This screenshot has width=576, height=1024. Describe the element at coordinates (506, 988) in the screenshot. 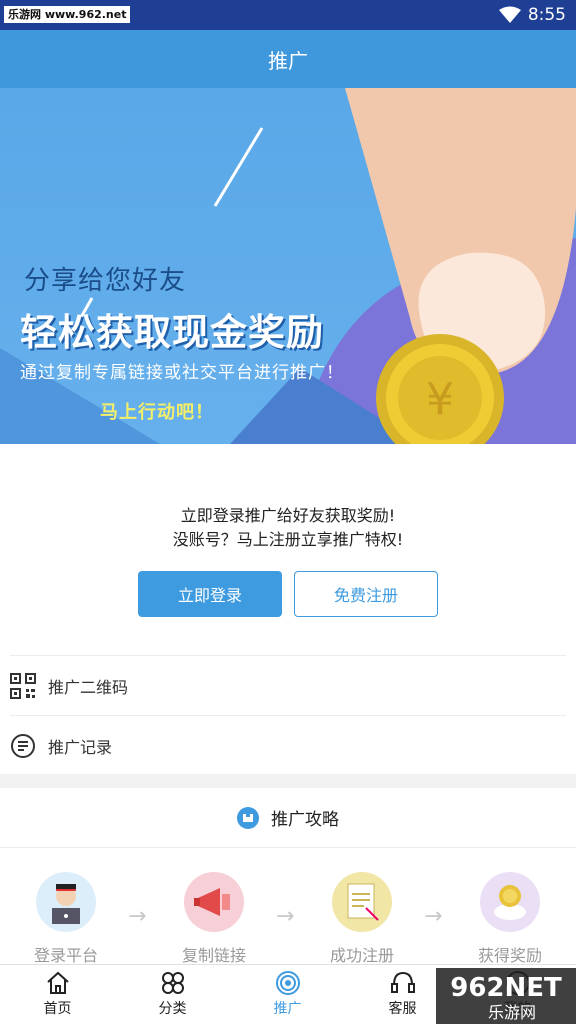

I see `watermark-brand: 962NET` at that location.